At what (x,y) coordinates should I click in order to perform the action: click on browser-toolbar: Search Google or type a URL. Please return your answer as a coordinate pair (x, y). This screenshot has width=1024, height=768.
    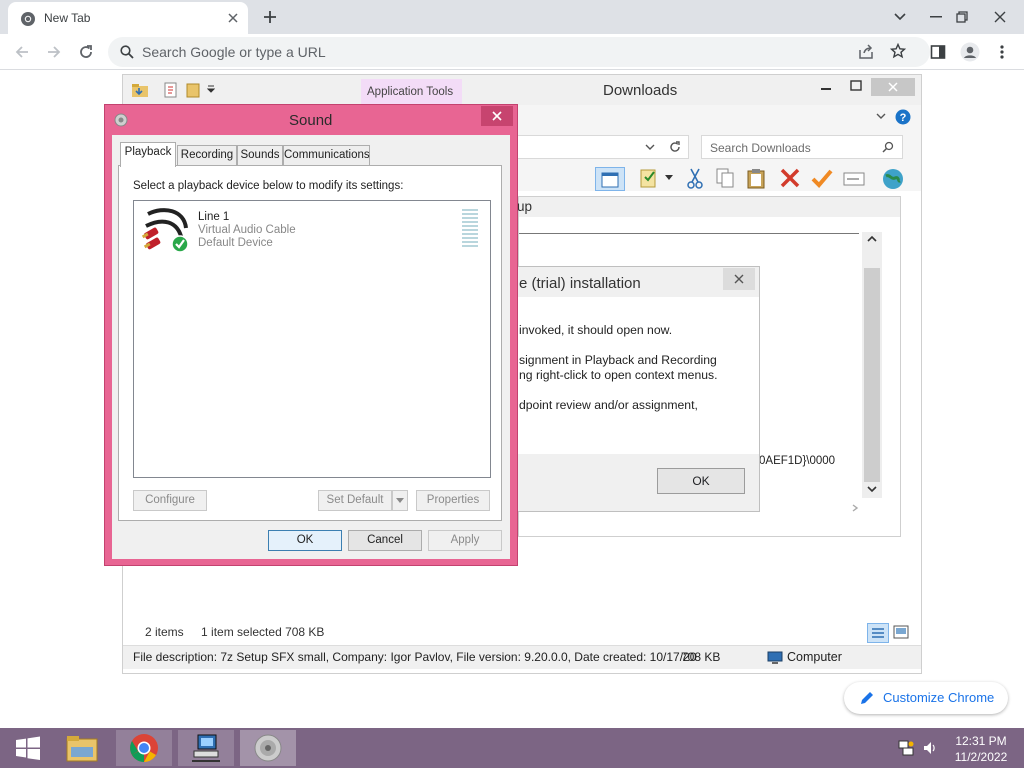
    Looking at the image, I should click on (512, 52).